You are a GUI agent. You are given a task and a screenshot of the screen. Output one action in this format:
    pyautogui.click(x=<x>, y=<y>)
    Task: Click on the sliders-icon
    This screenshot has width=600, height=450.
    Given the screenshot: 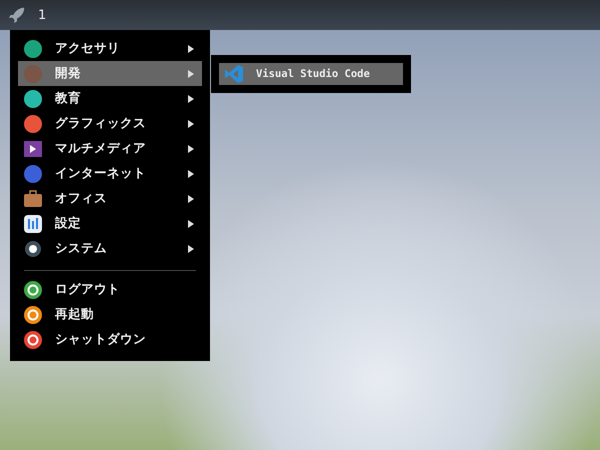 What is the action you would take?
    pyautogui.click(x=33, y=224)
    